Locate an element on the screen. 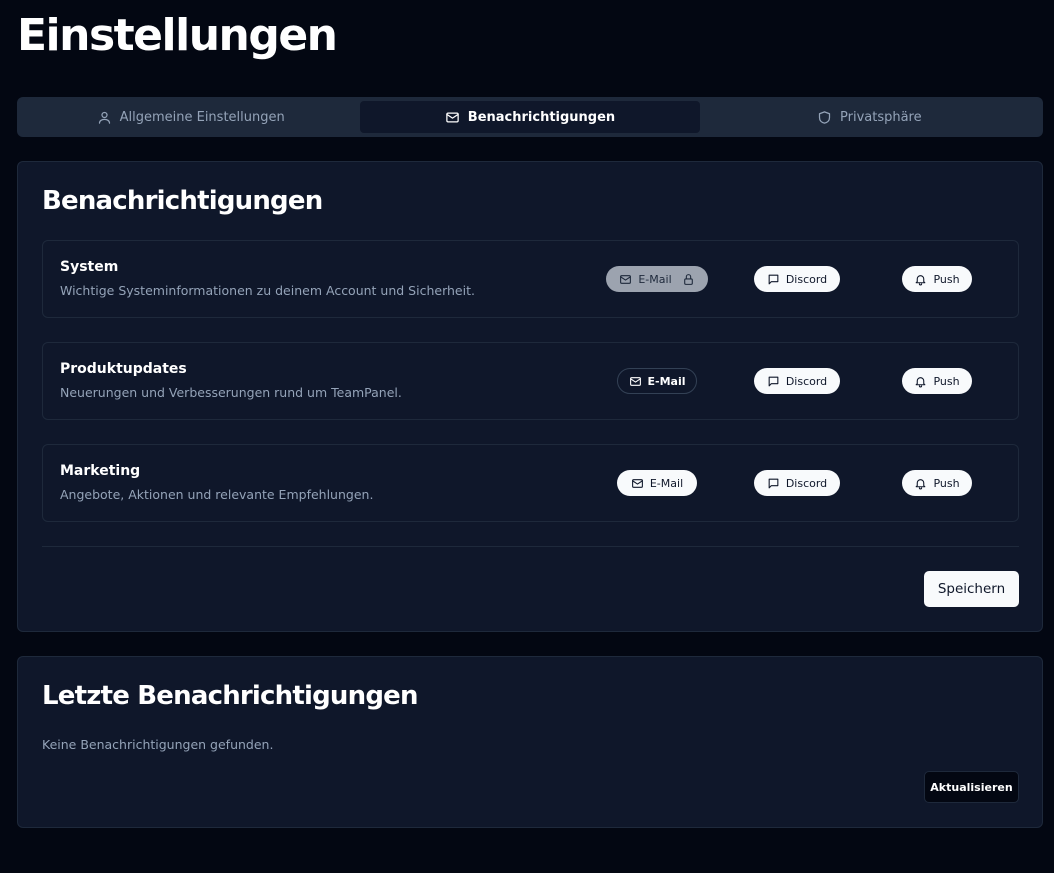  tab-general: Allgemeine Einstellungen is located at coordinates (190, 117).